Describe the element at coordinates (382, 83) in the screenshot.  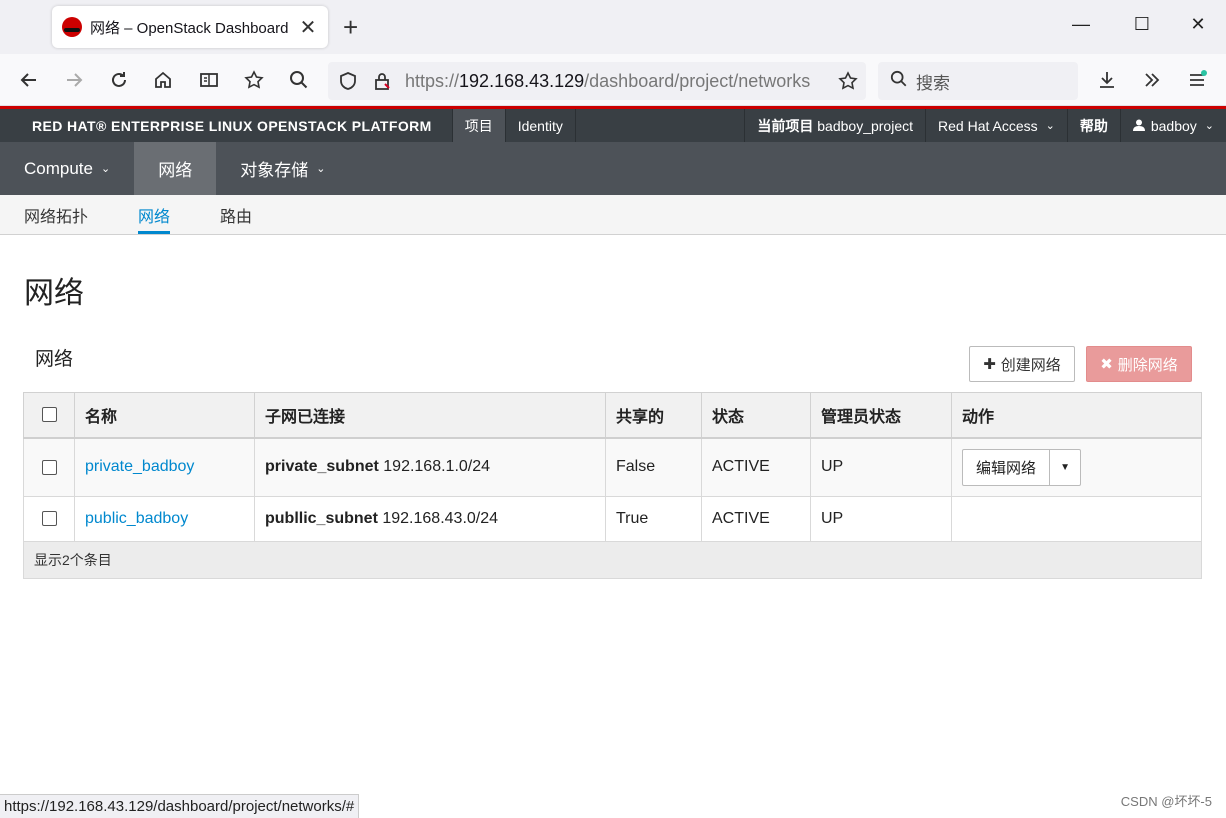
I see `lock-icon` at that location.